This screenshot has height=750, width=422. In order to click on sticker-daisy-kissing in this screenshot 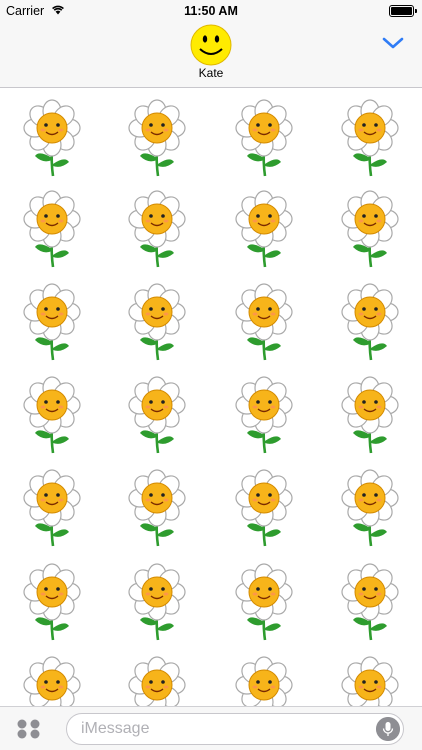, I will do `click(157, 322)`.